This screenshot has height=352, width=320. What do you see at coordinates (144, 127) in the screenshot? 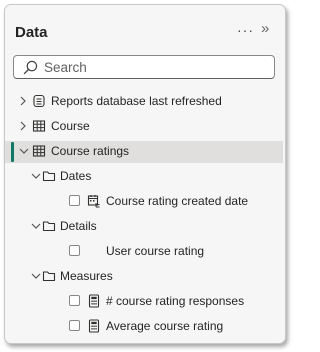
I see `tree-item-course: Course` at bounding box center [144, 127].